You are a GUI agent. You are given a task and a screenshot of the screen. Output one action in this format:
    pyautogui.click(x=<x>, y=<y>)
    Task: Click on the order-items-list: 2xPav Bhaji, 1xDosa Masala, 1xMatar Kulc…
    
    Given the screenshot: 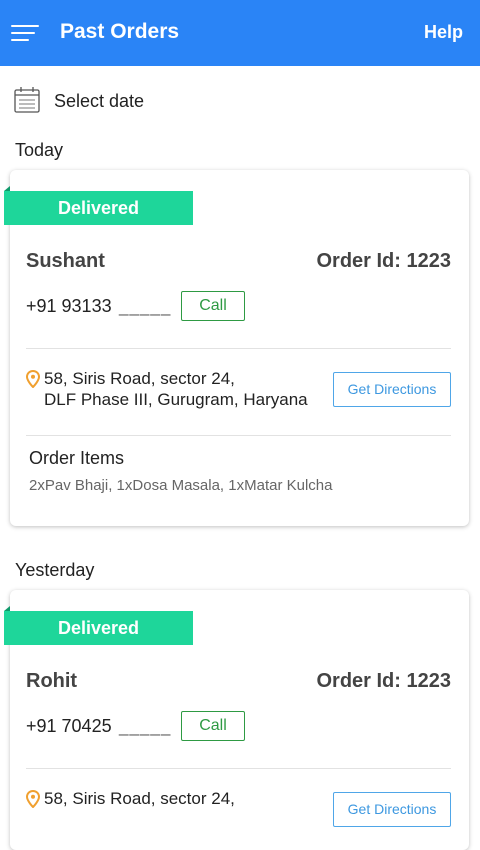 What is the action you would take?
    pyautogui.click(x=181, y=485)
    